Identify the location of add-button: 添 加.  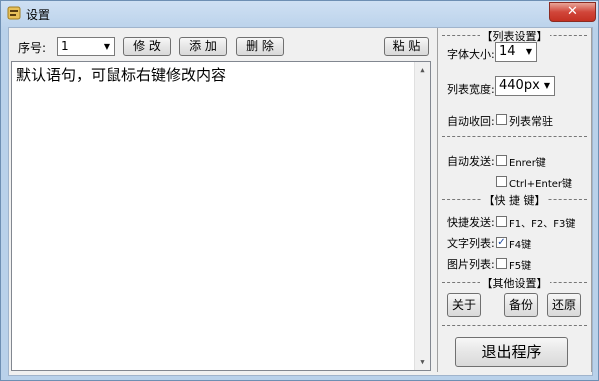
(203, 46).